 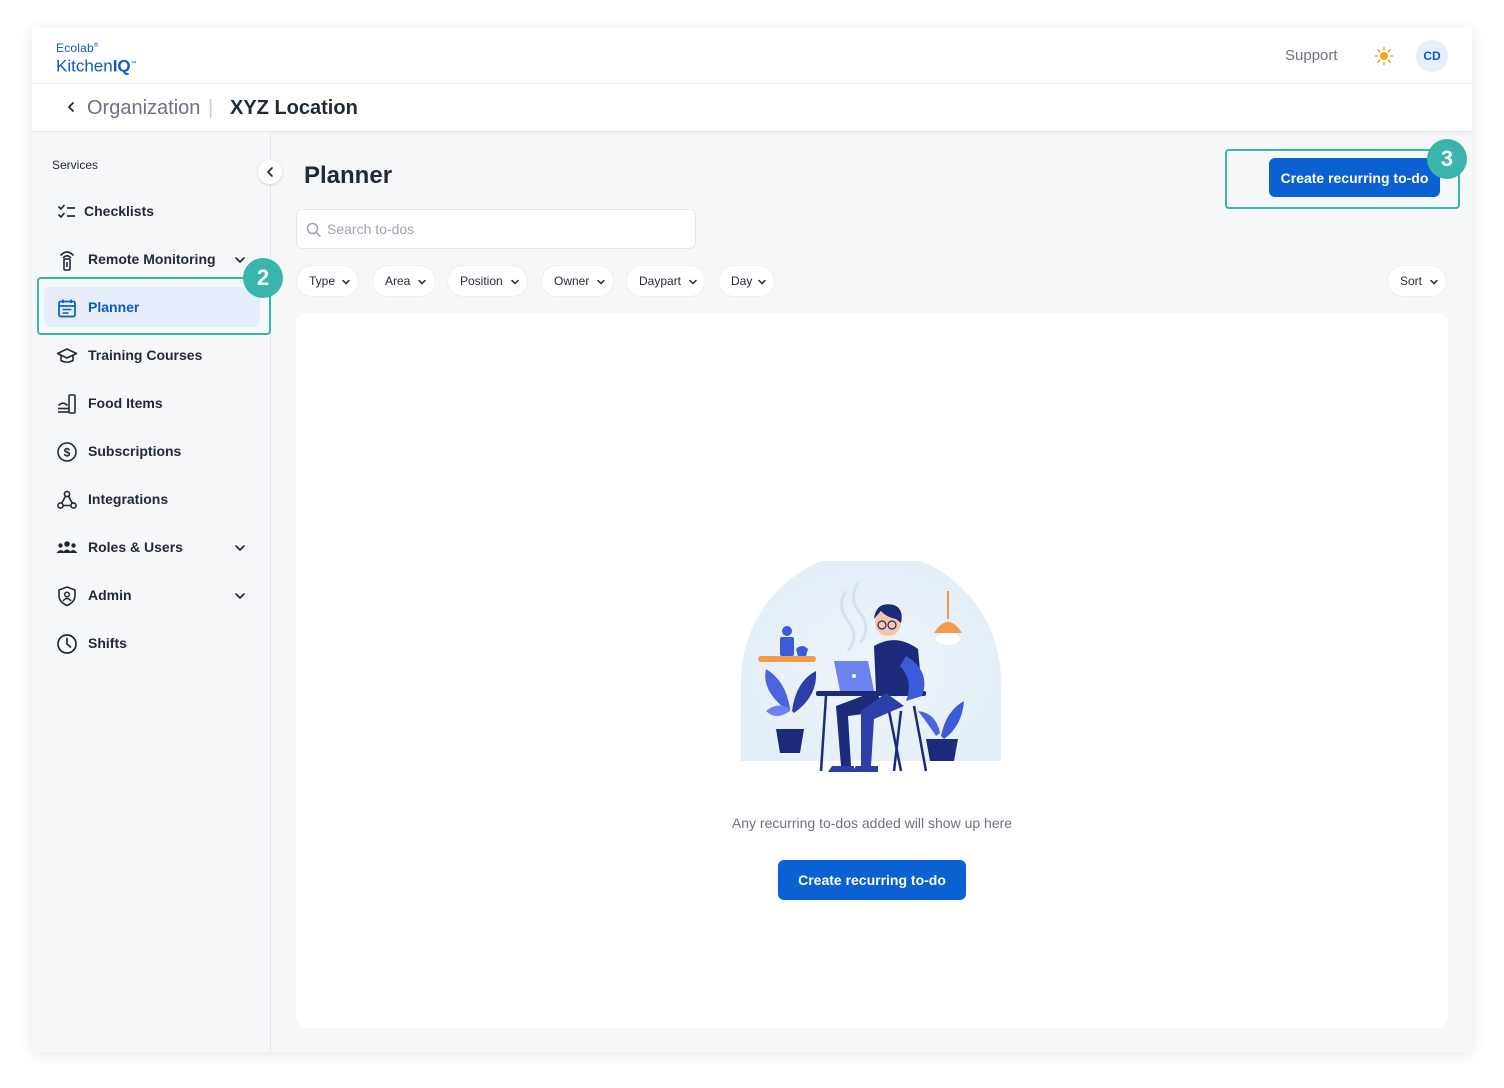 I want to click on sidebar-item-food-items: Food Items, so click(x=152, y=403).